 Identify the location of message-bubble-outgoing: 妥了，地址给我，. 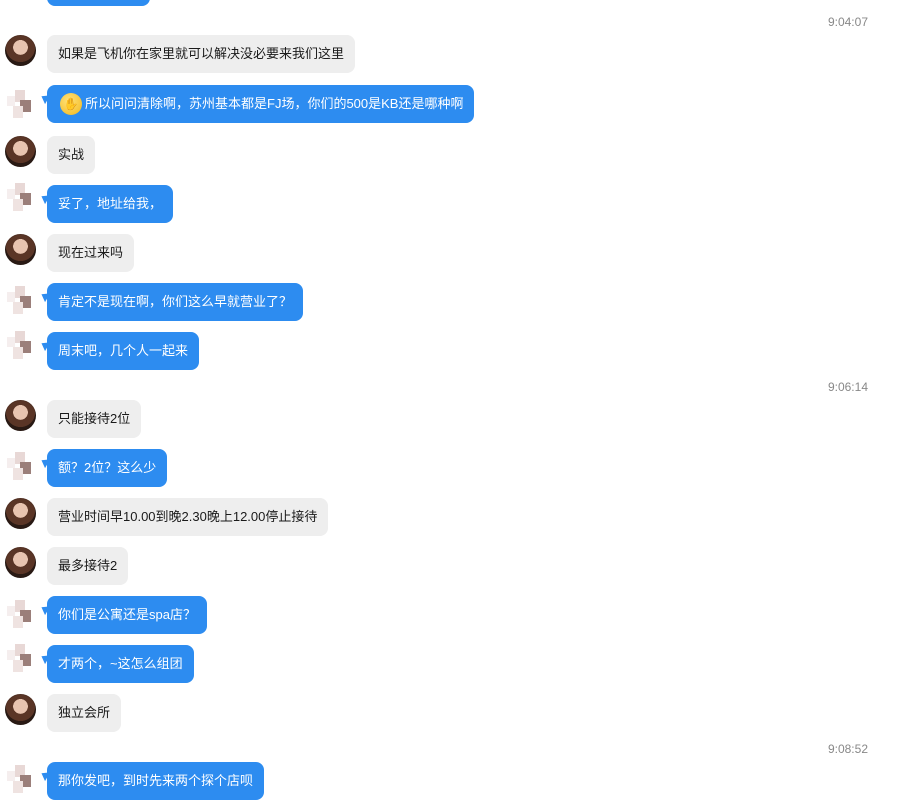
(110, 204).